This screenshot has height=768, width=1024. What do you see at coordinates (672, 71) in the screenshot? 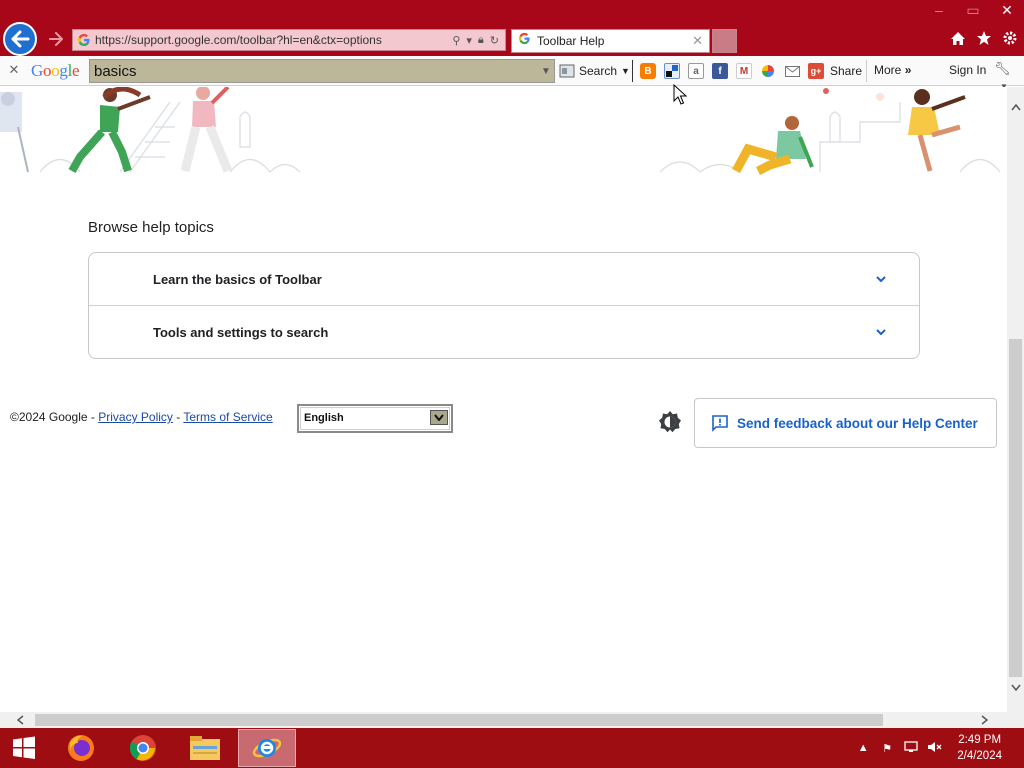
I see `highlight-icon` at bounding box center [672, 71].